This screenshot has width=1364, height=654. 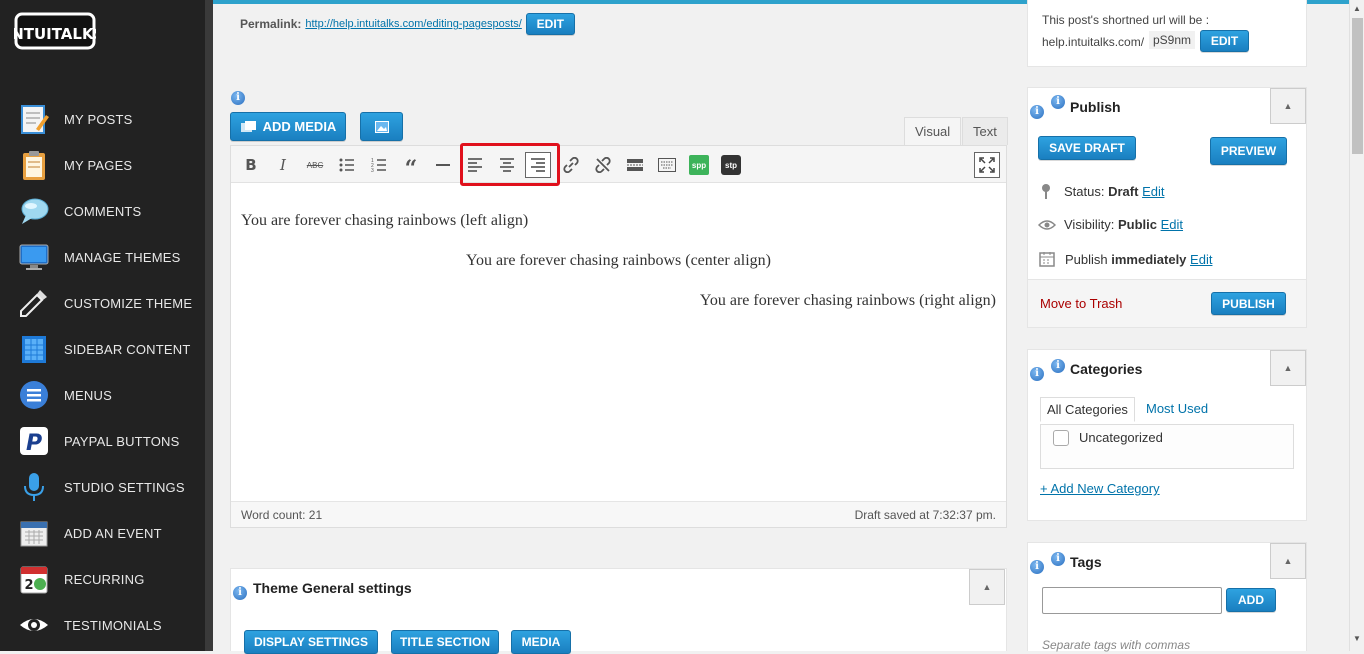 What do you see at coordinates (372, 170) in the screenshot?
I see `svg-text: 3` at bounding box center [372, 170].